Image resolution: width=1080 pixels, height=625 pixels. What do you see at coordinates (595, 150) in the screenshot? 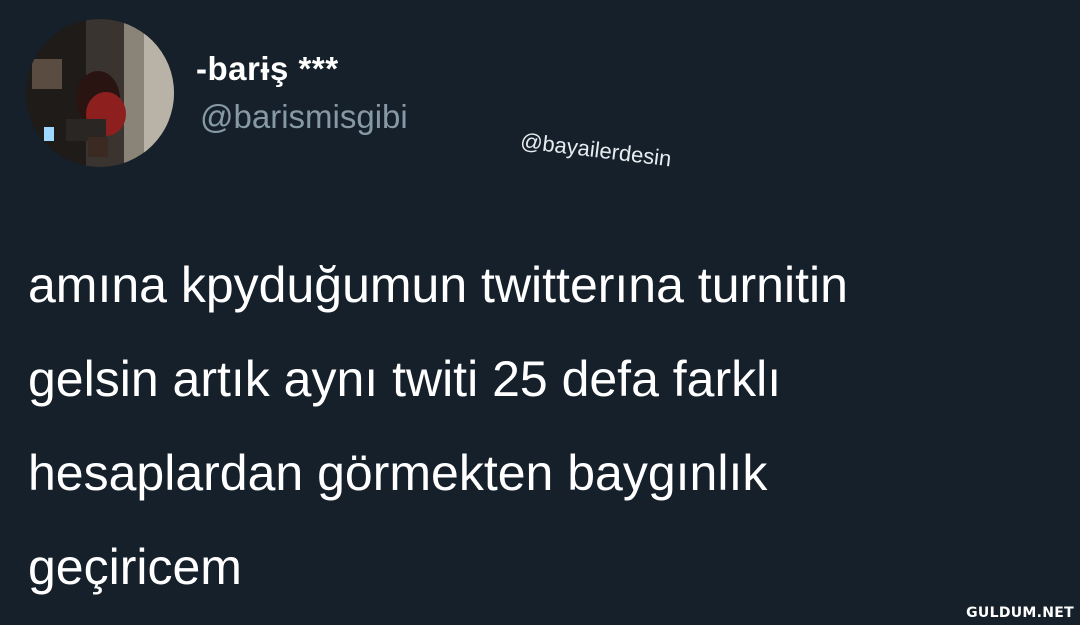
I see `watermark-text: @bayailerdesin` at bounding box center [595, 150].